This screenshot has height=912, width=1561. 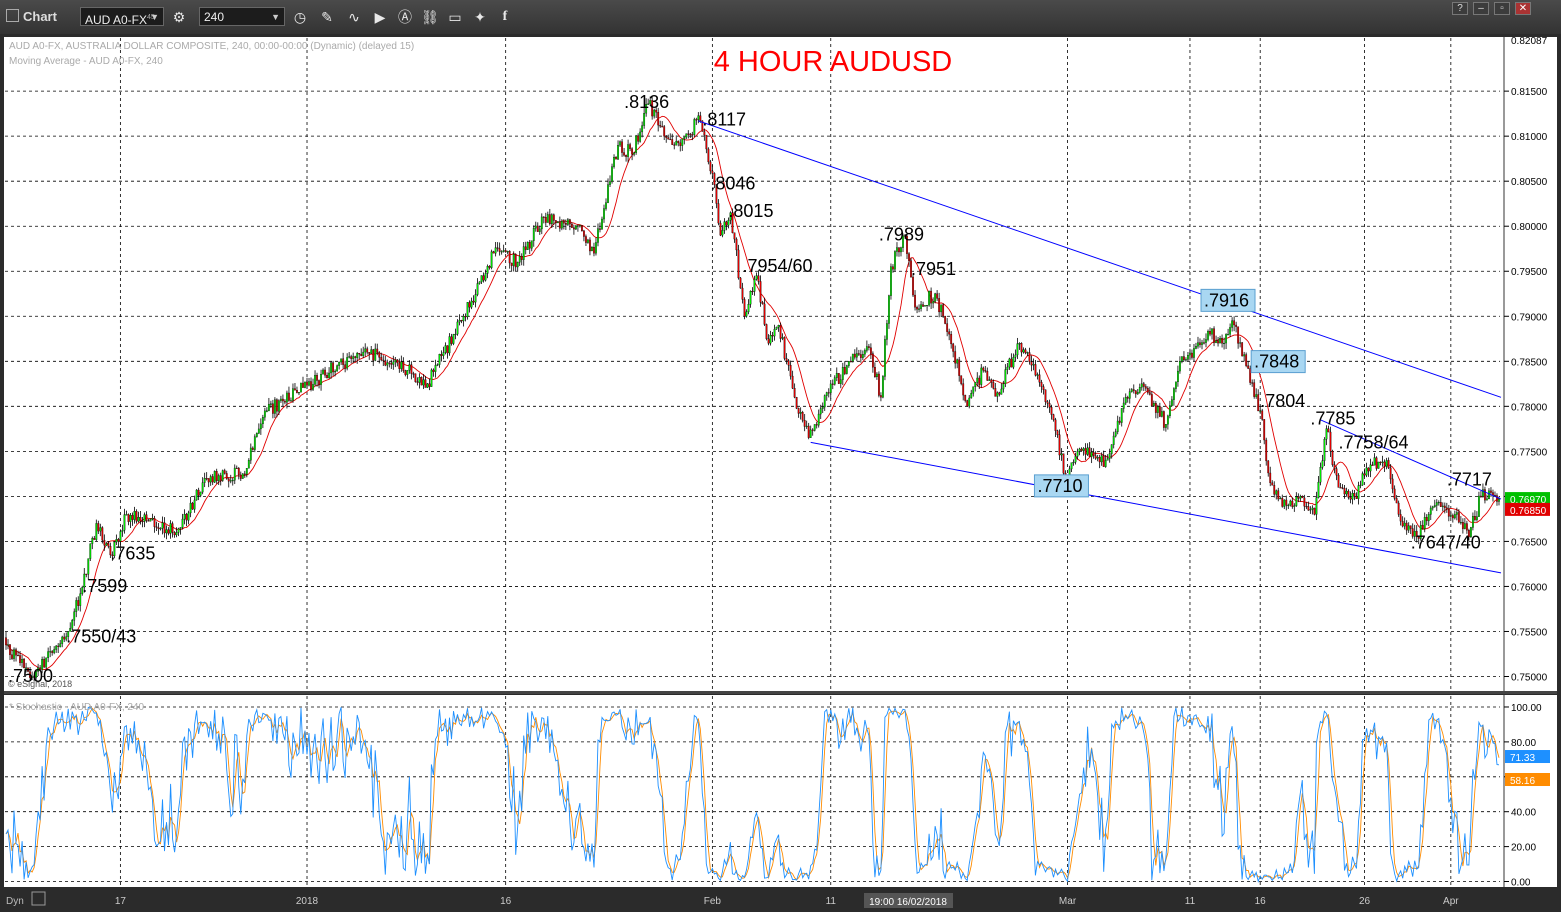 I want to click on restore-button: ▫, so click(x=1502, y=8).